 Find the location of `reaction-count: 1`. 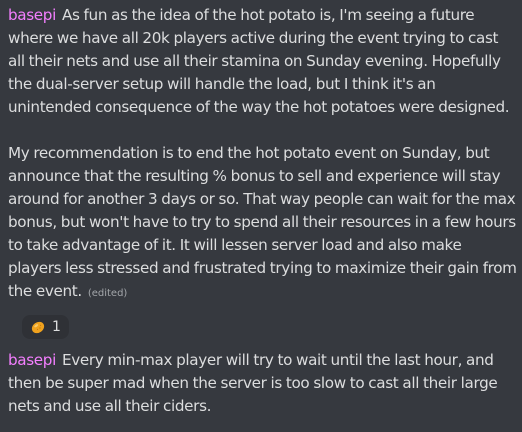

reaction-count: 1 is located at coordinates (56, 327).